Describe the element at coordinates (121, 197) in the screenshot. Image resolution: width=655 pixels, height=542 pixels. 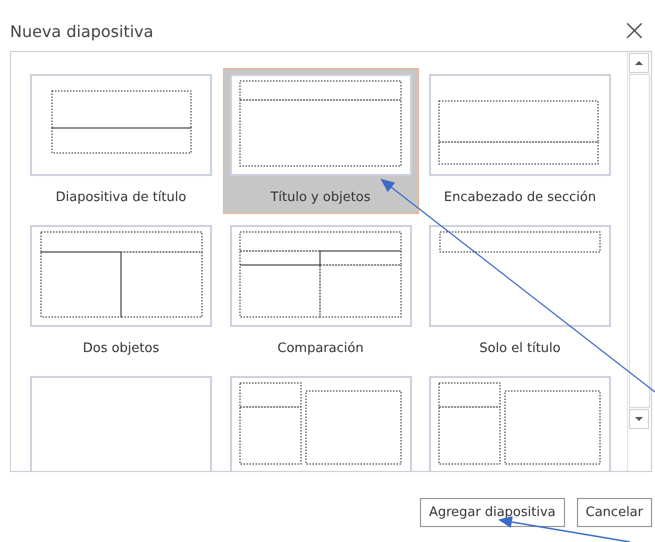
I see `layout-label: Diapositiva de título` at that location.